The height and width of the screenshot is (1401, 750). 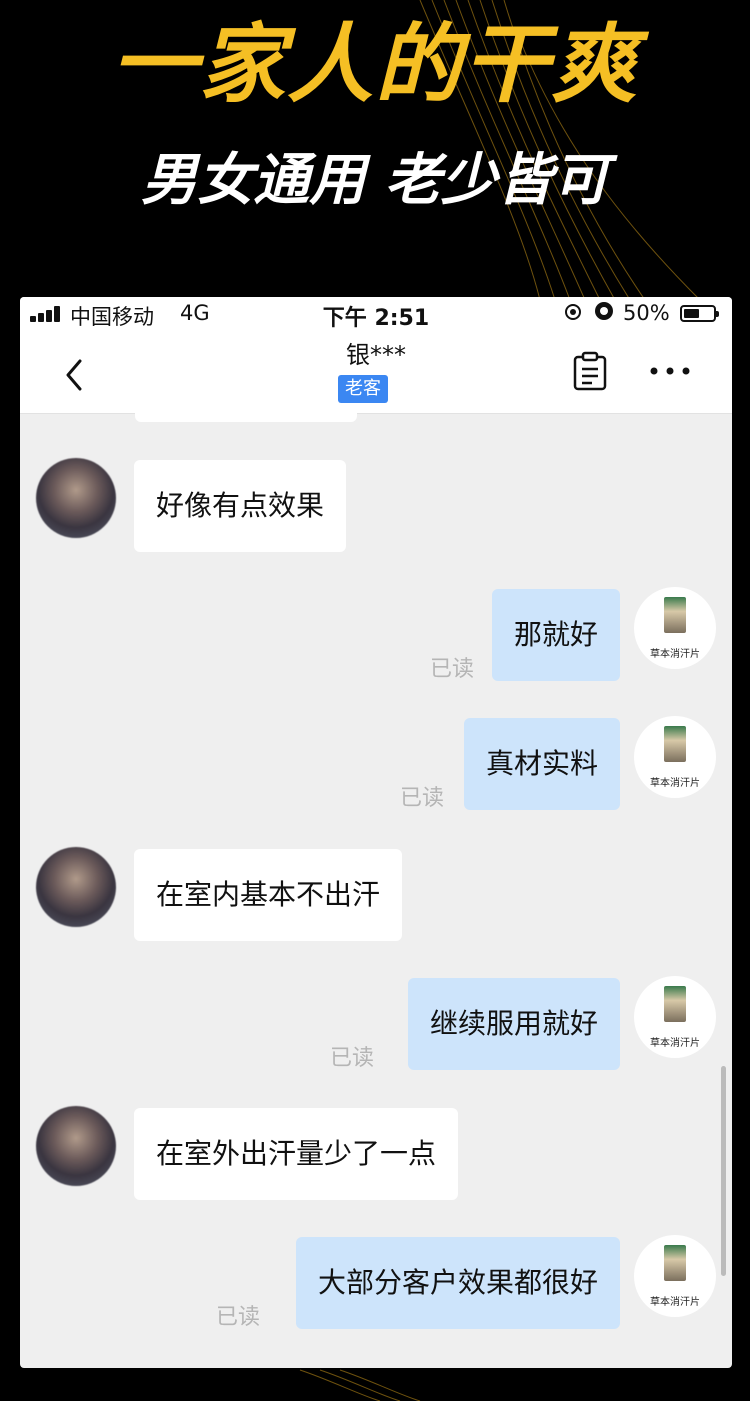 What do you see at coordinates (573, 312) in the screenshot?
I see `rotation-lock-icon` at bounding box center [573, 312].